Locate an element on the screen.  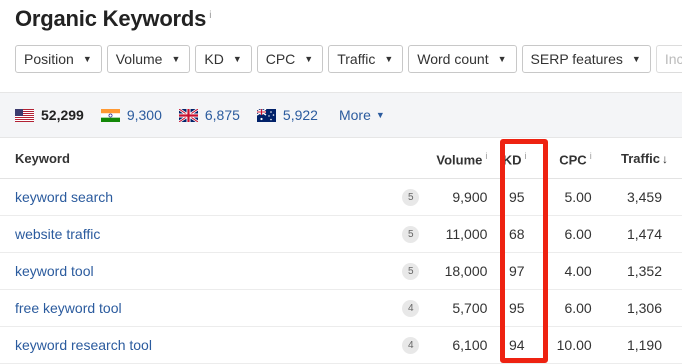
more-countries-button: More ▼ is located at coordinates (362, 115).